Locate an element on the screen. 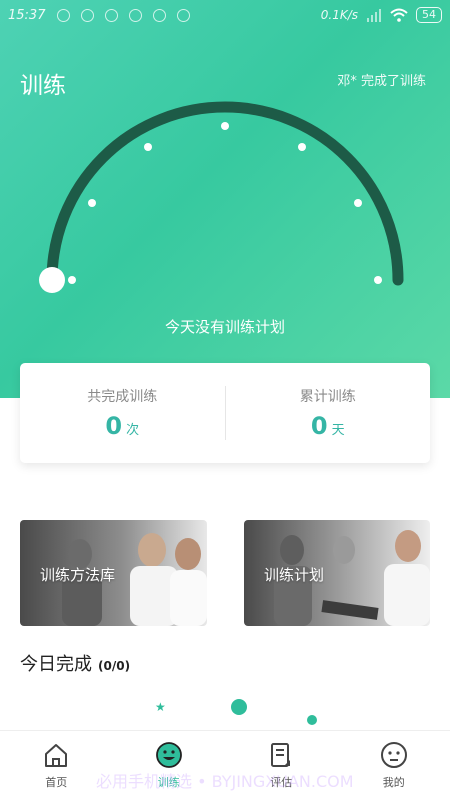  method-library-card: 训练方法库 is located at coordinates (113, 573).